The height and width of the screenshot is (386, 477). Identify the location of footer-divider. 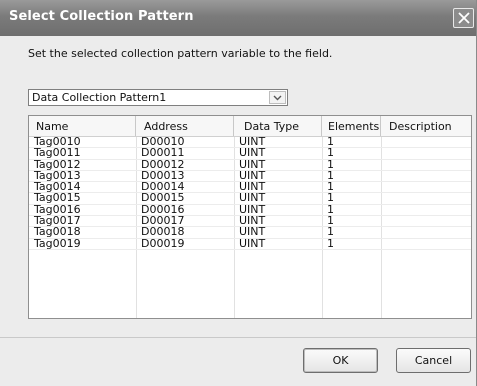
(238, 337).